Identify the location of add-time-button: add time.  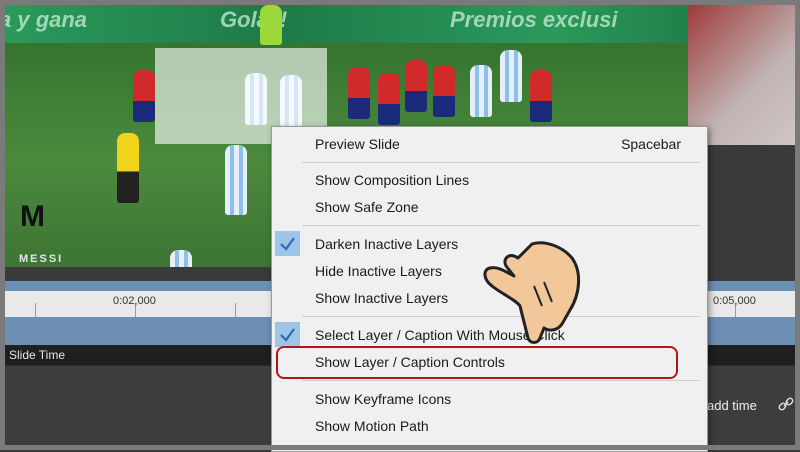
(732, 405).